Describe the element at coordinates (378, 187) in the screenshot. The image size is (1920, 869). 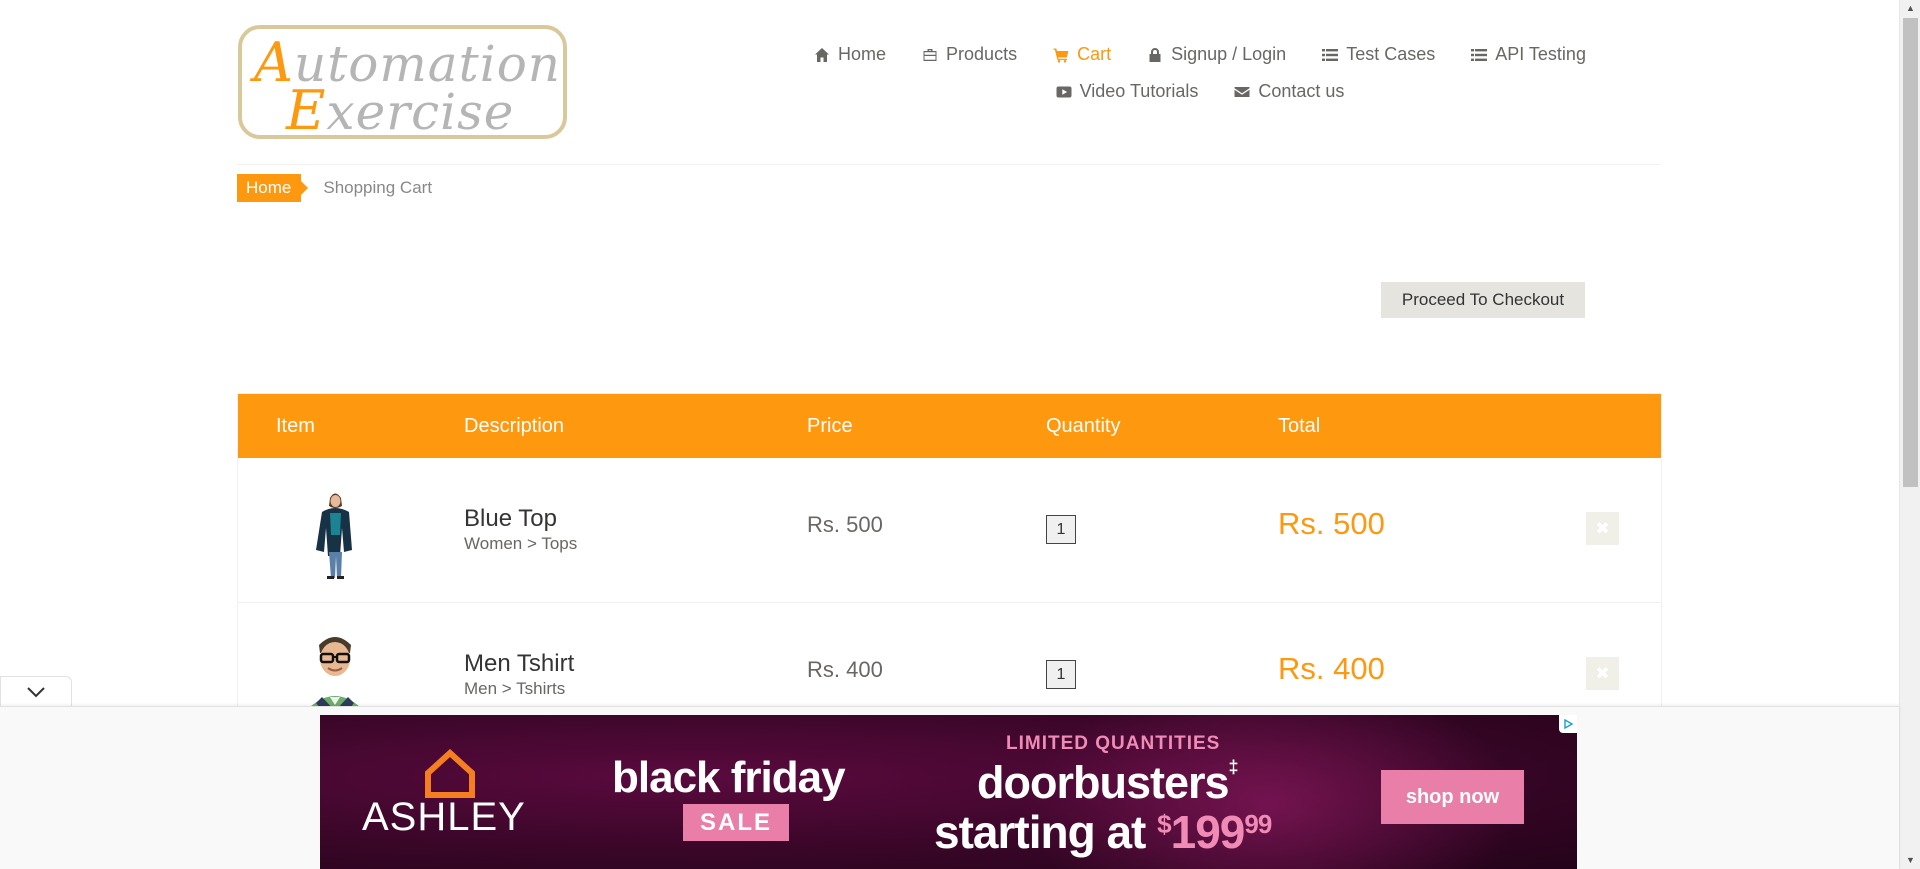
I see `breadcrumb-current: Shopping Cart` at that location.